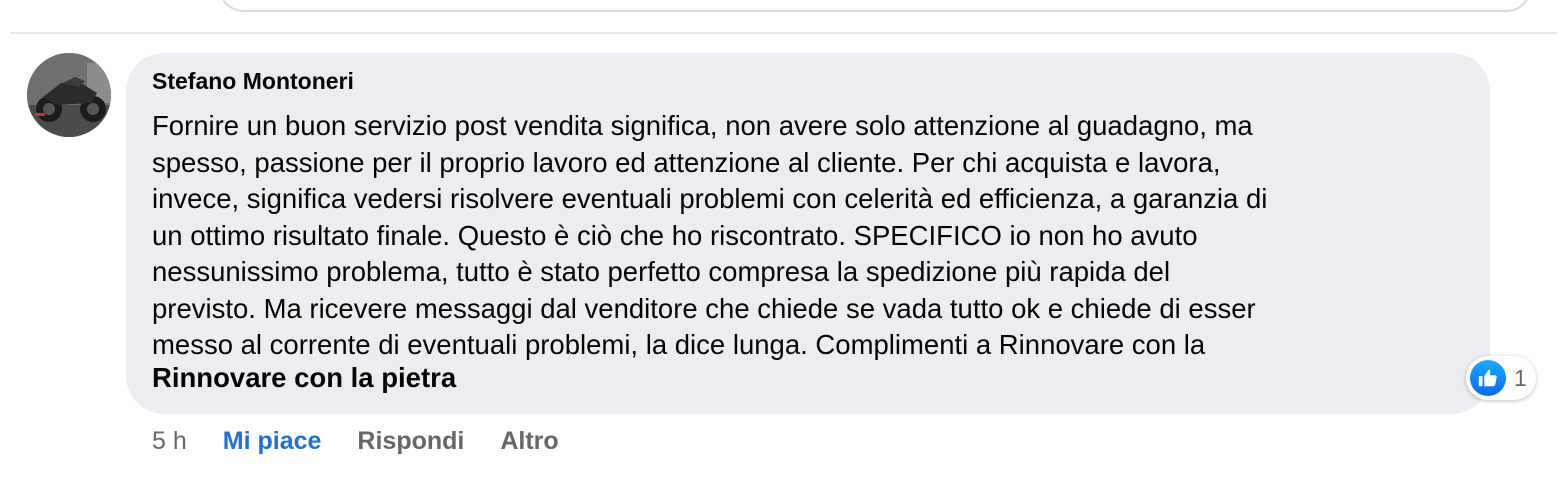  I want to click on like-icon, so click(1488, 378).